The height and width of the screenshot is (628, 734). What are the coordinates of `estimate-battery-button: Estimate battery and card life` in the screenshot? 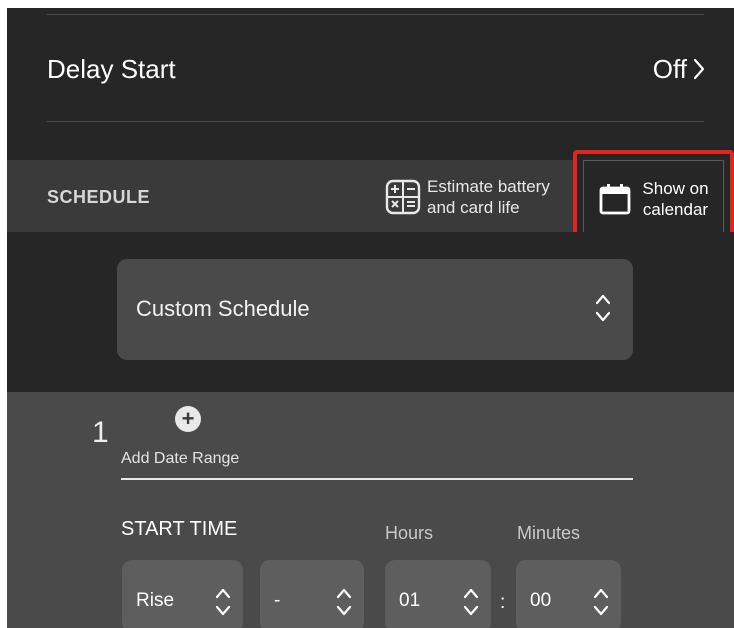 It's located at (467, 197).